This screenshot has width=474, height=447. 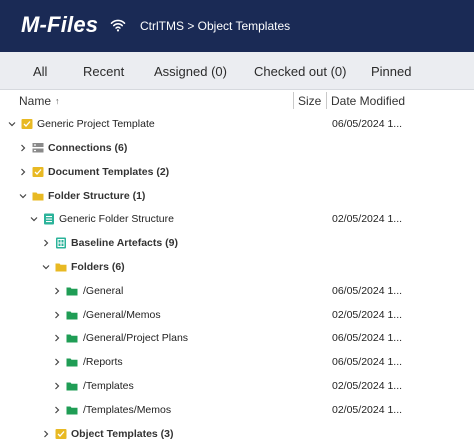 I want to click on tree-item-label: /General, so click(x=103, y=291).